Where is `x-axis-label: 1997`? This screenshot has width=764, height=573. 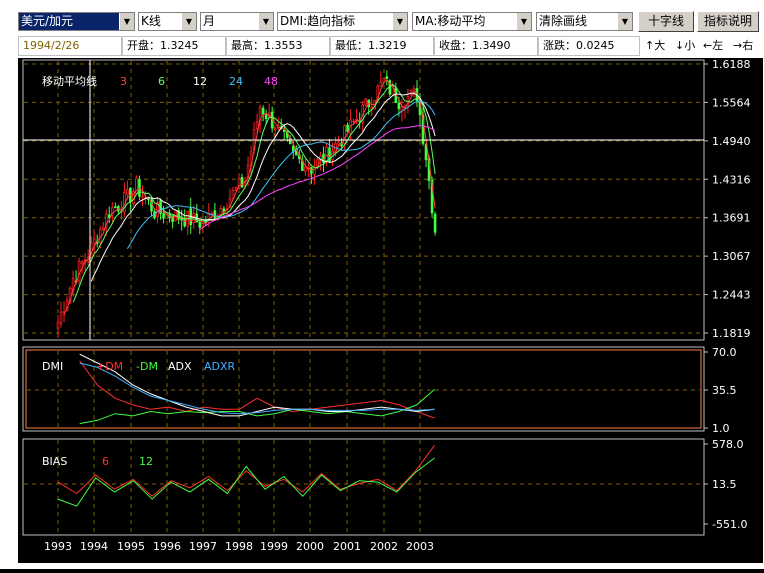
x-axis-label: 1997 is located at coordinates (203, 546).